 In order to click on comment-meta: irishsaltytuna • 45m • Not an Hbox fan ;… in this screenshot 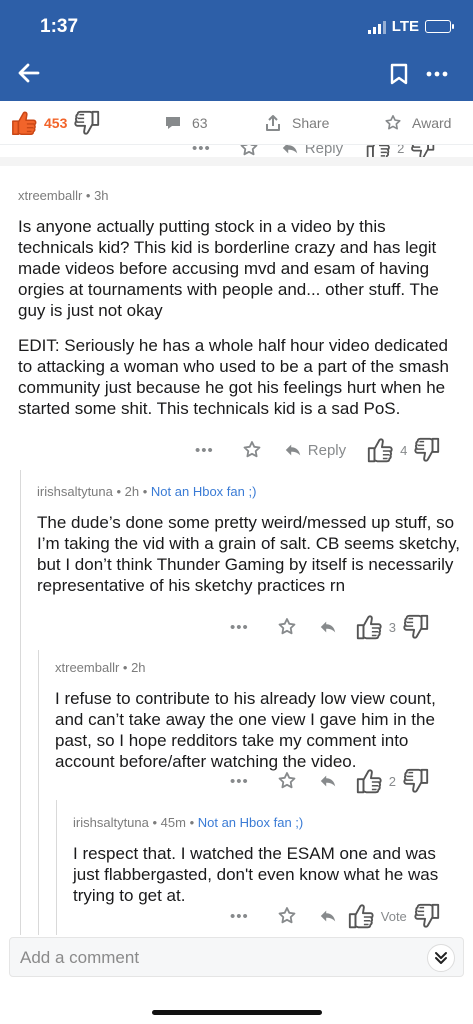, I will do `click(188, 822)`.